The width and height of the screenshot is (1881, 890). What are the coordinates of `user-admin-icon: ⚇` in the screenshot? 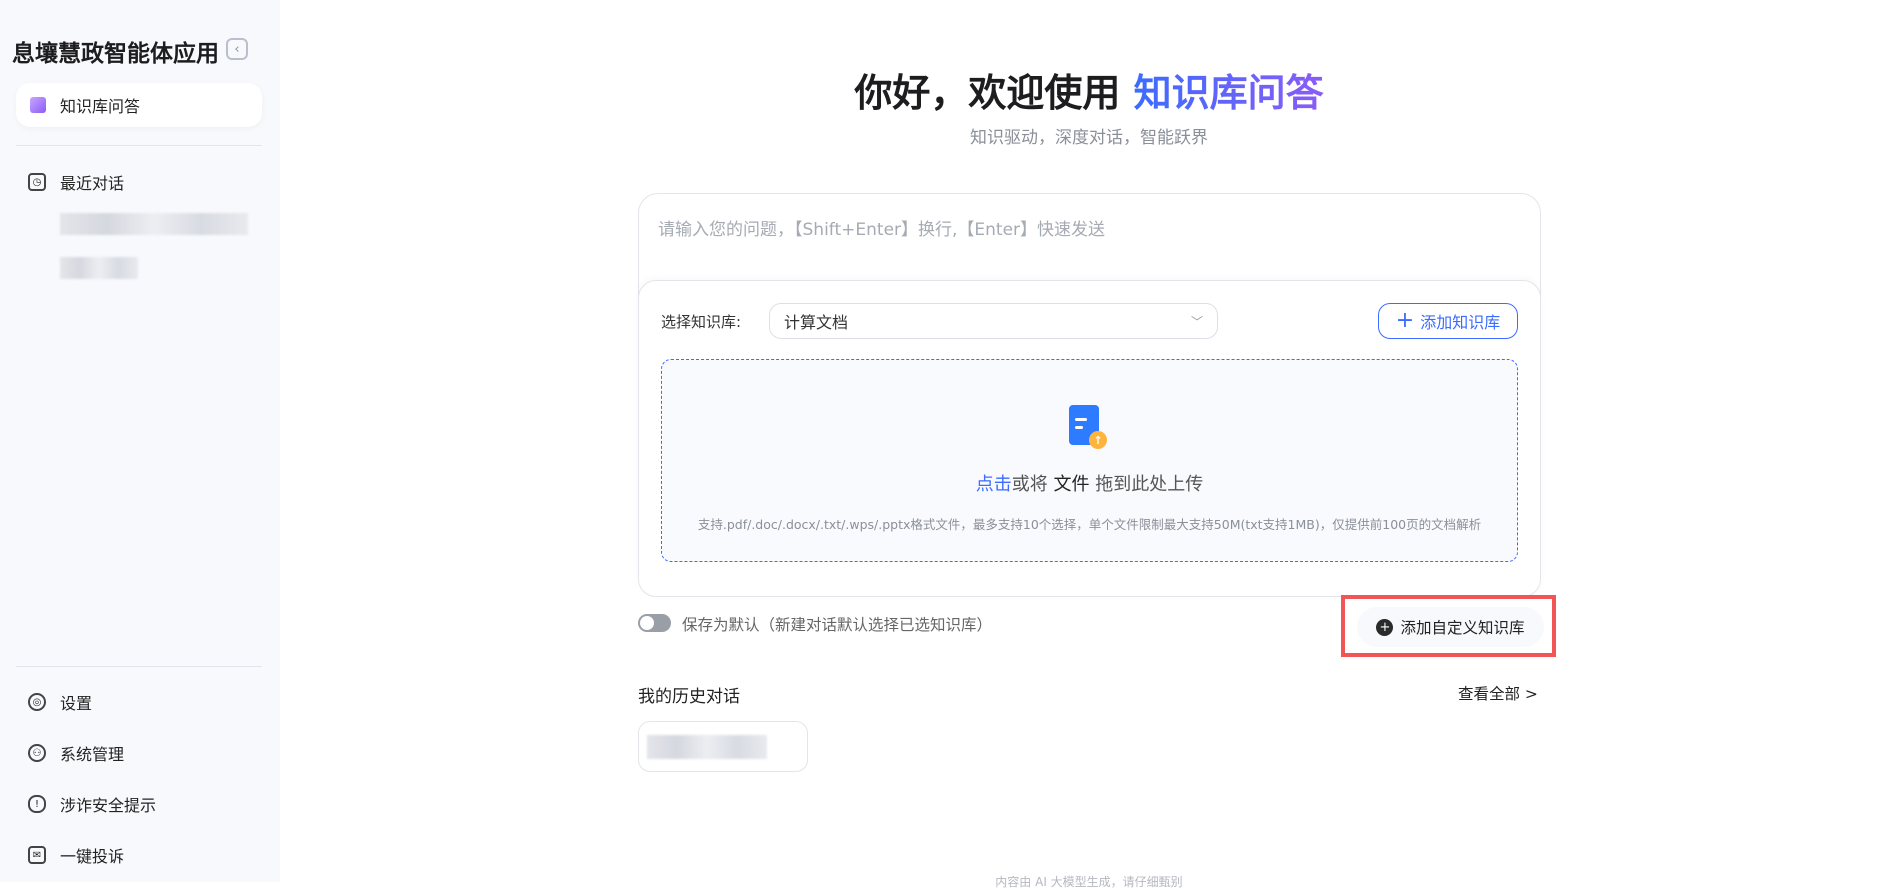 It's located at (37, 753).